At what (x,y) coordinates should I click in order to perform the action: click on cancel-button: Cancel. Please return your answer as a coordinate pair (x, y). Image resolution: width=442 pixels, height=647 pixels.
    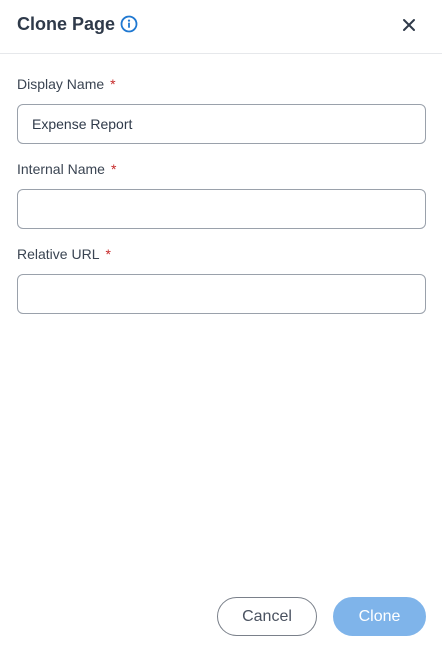
    Looking at the image, I should click on (267, 616).